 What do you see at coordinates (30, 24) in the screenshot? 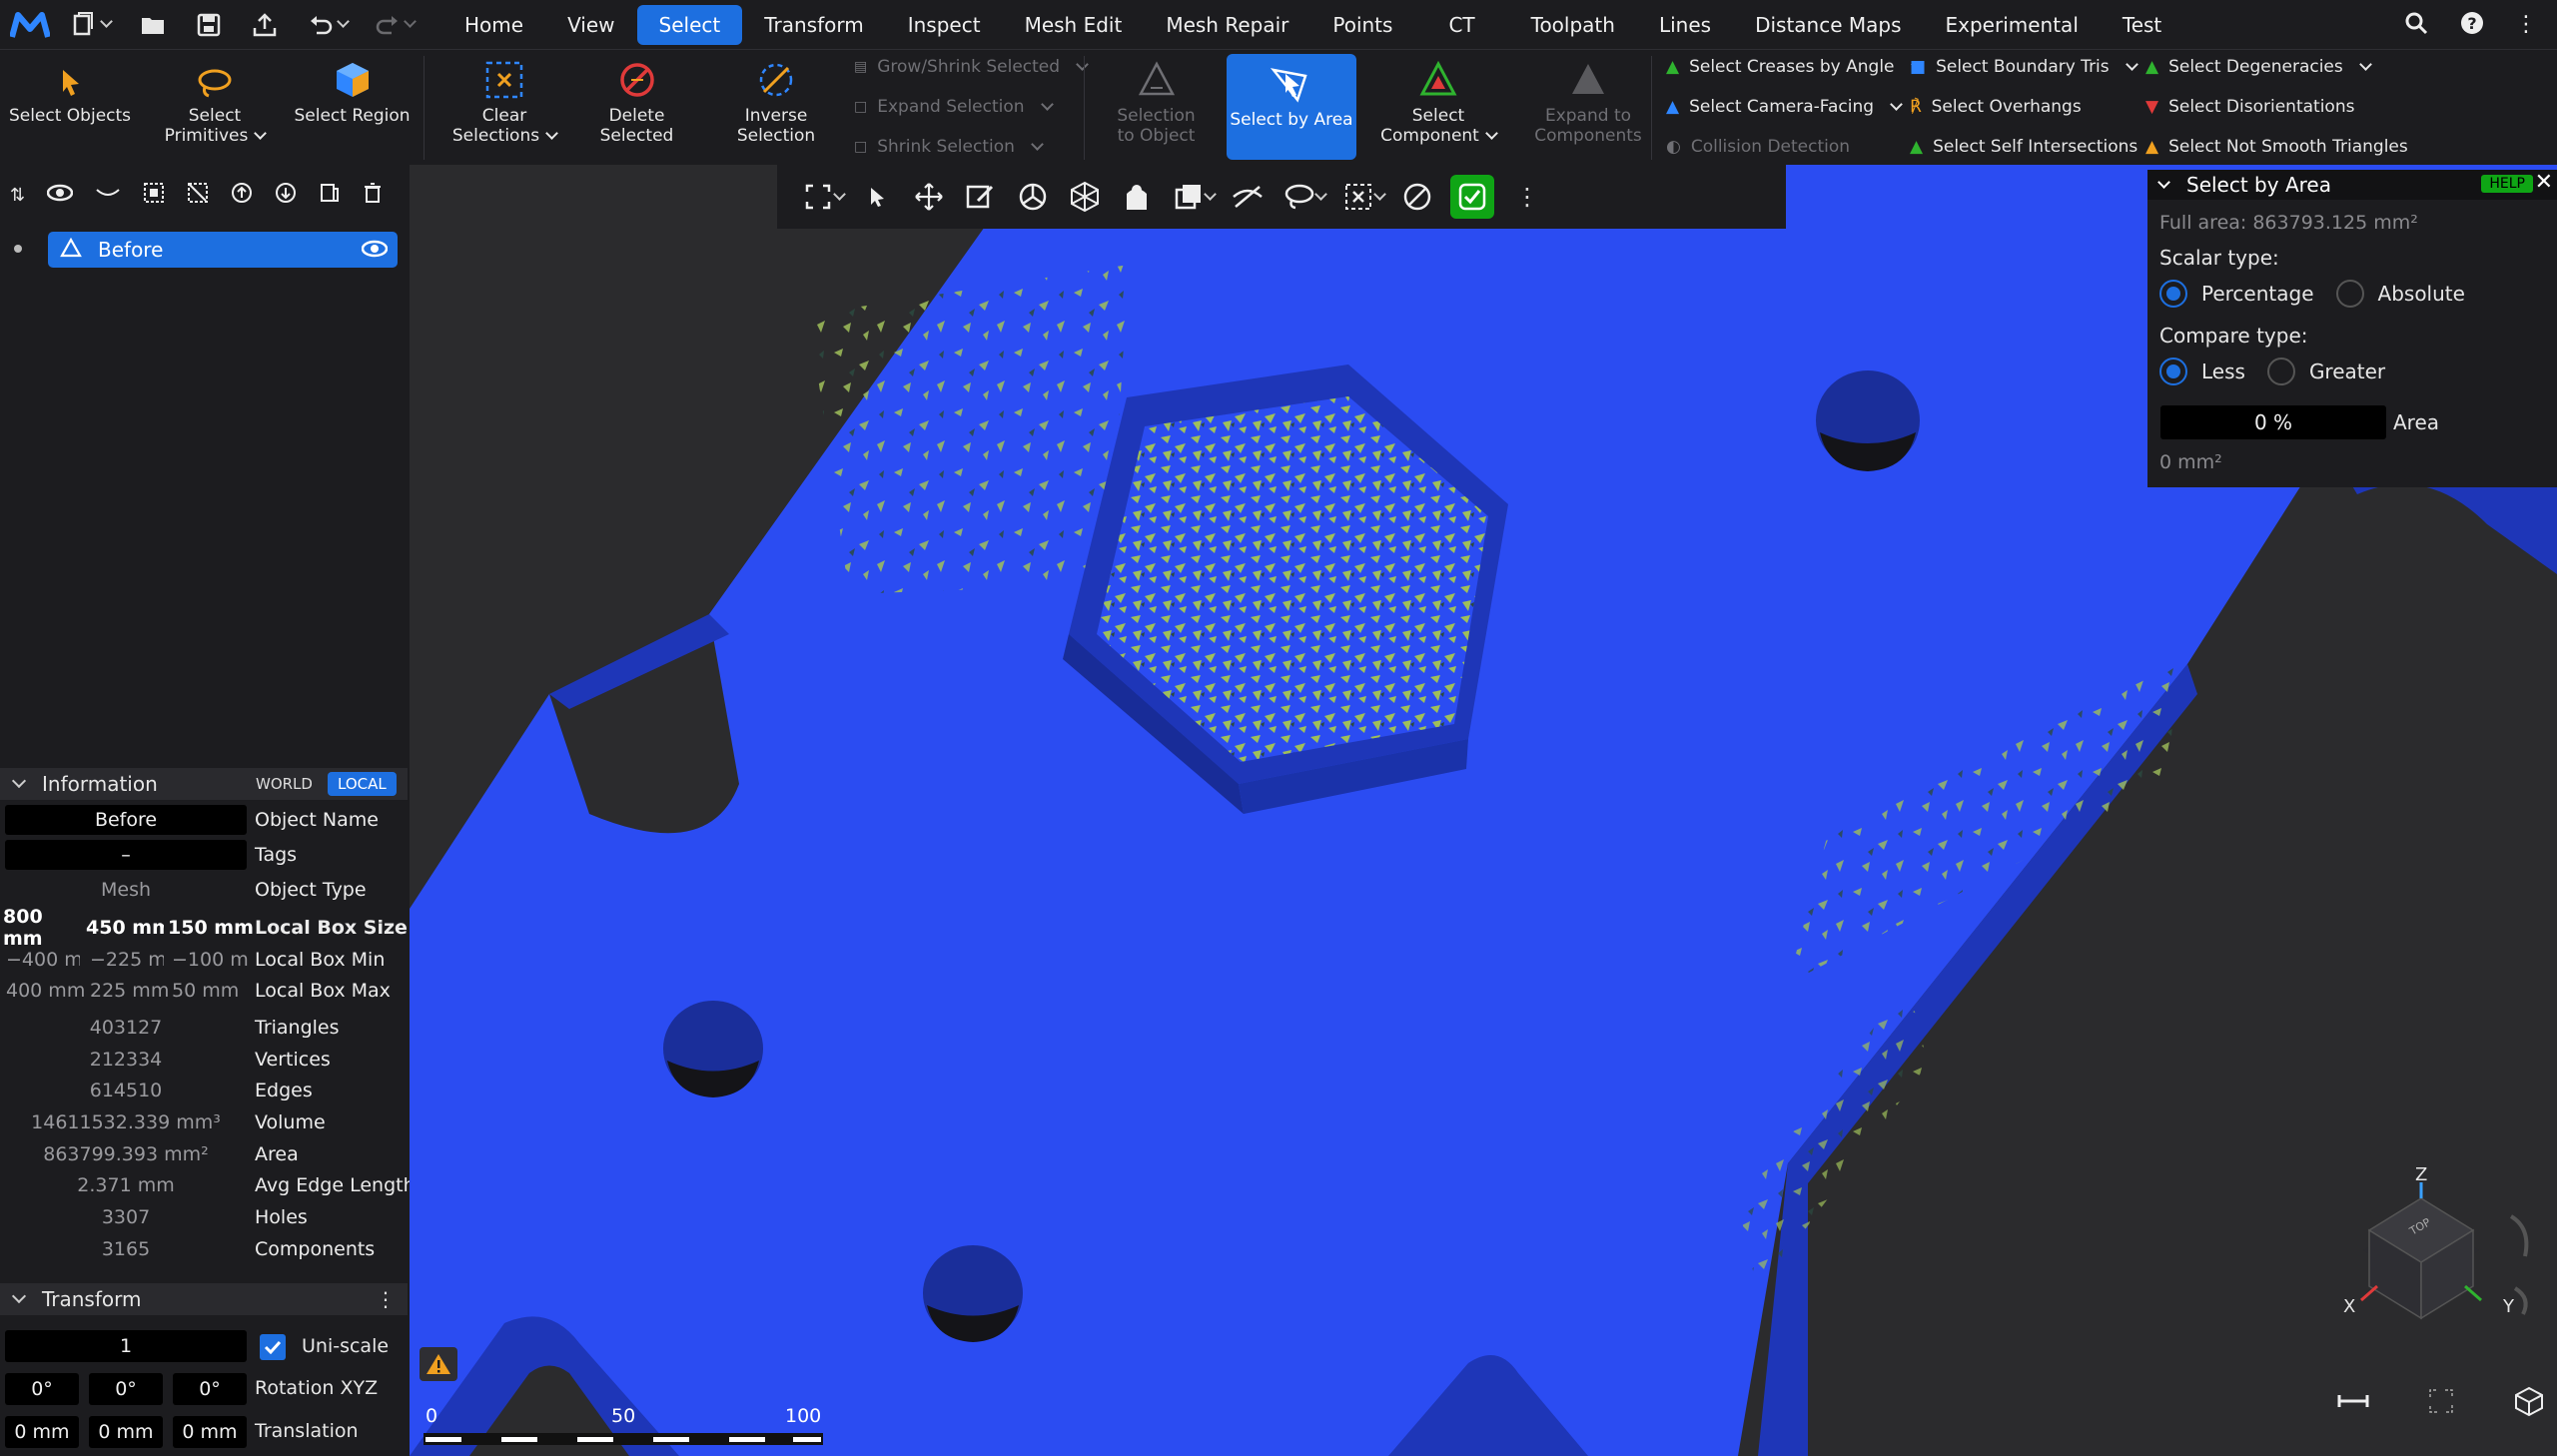
I see `app-logo-icon` at bounding box center [30, 24].